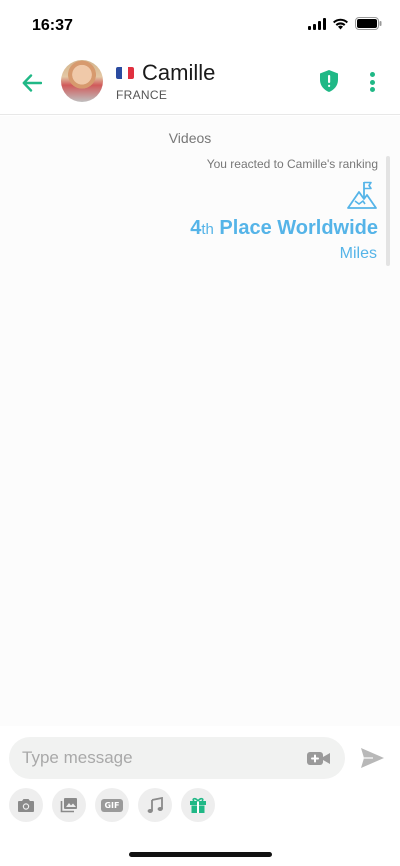  I want to click on status-bar: 16:37, so click(200, 25).